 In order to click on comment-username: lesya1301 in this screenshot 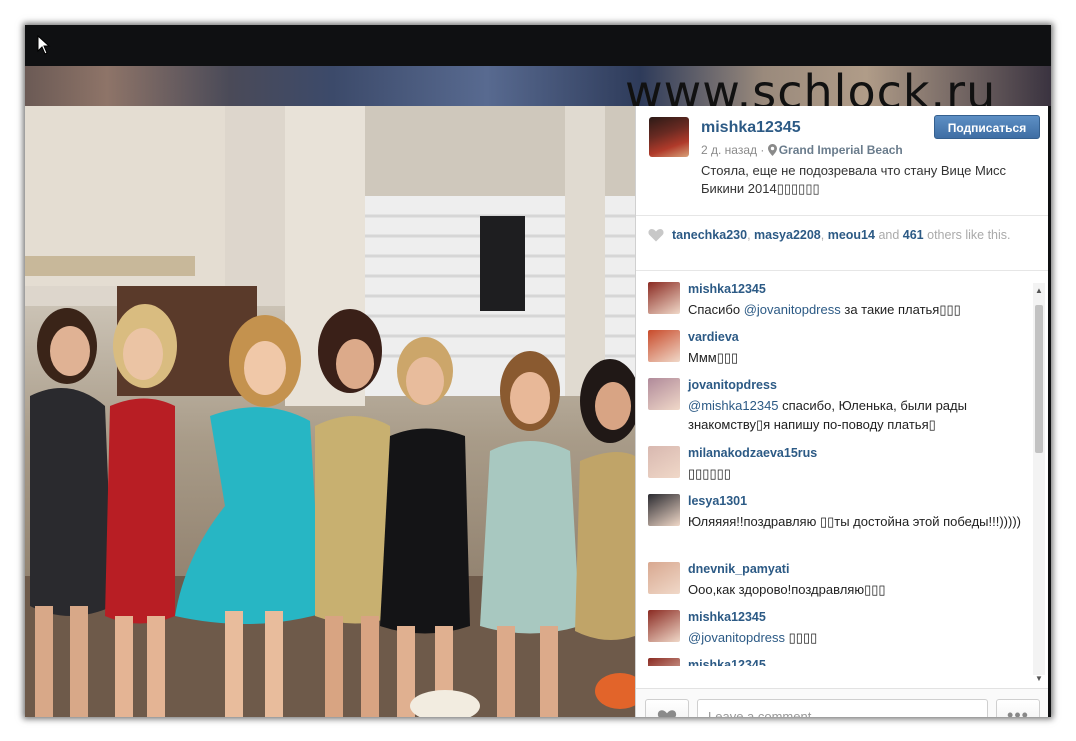, I will do `click(717, 501)`.